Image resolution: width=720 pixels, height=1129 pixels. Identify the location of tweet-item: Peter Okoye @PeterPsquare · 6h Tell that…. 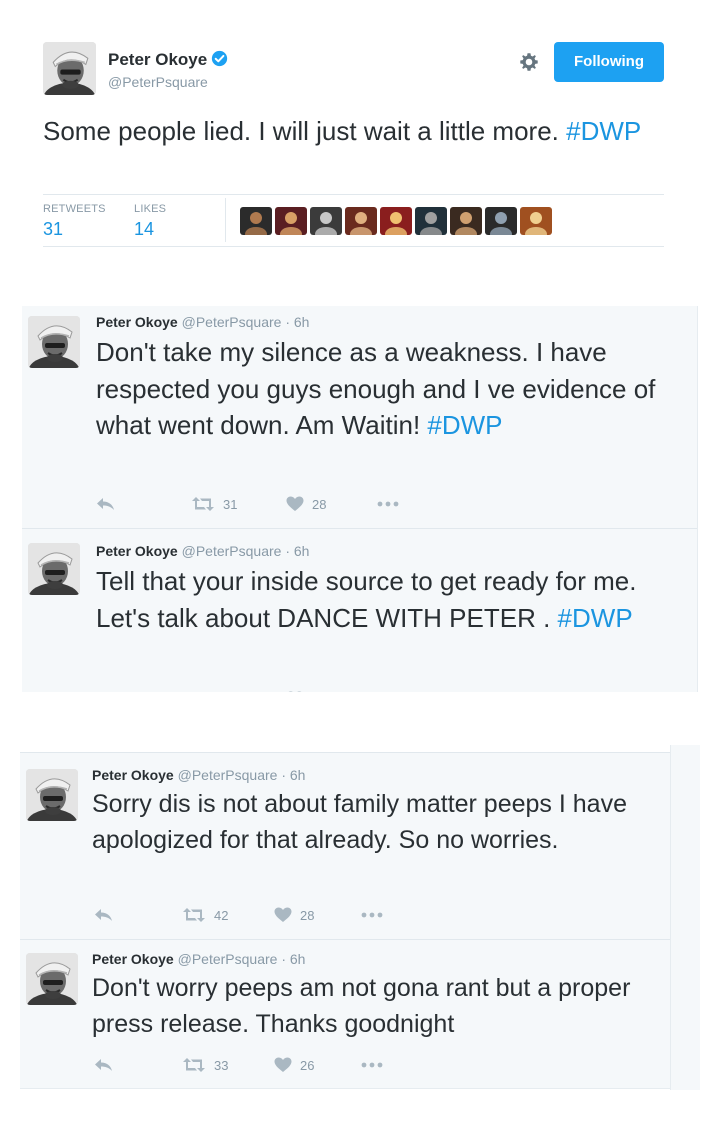
(359, 610).